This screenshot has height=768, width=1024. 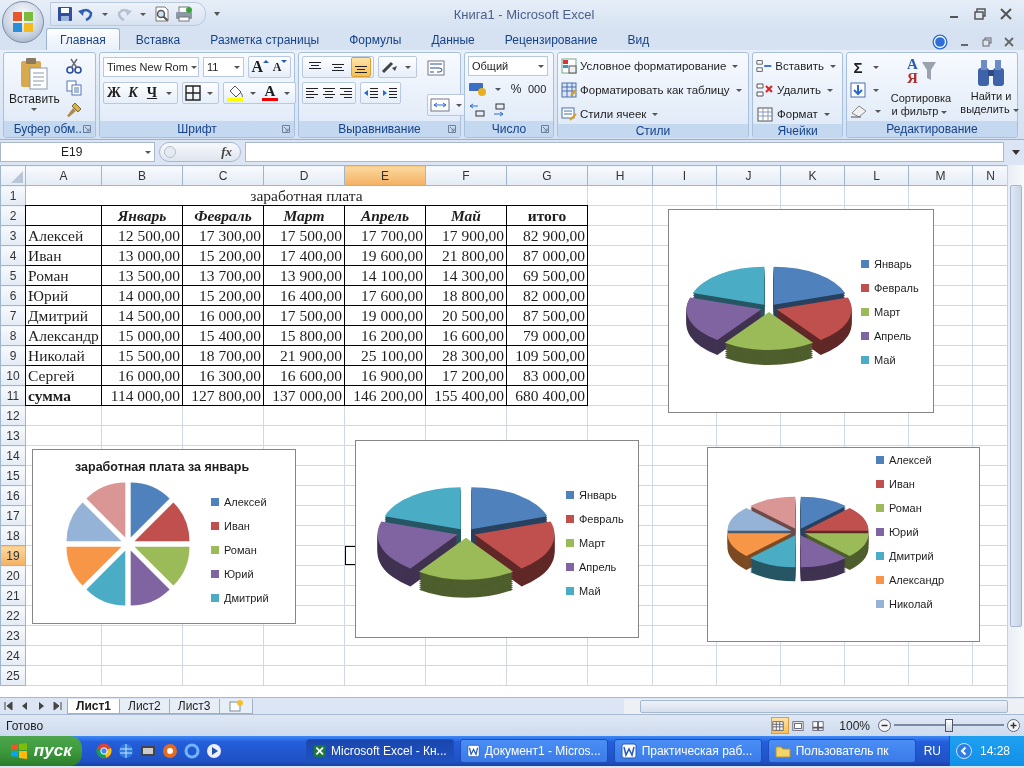 I want to click on ribbon-tab: Главная, so click(x=83, y=39).